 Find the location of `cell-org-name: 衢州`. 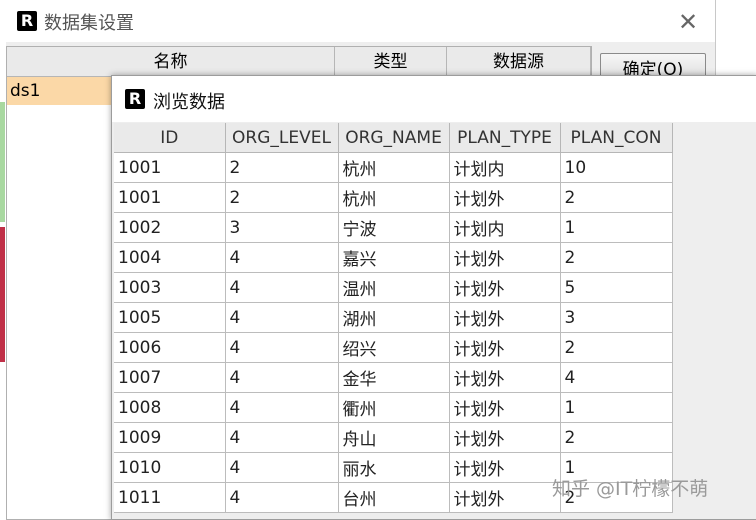

cell-org-name: 衢州 is located at coordinates (394, 407).